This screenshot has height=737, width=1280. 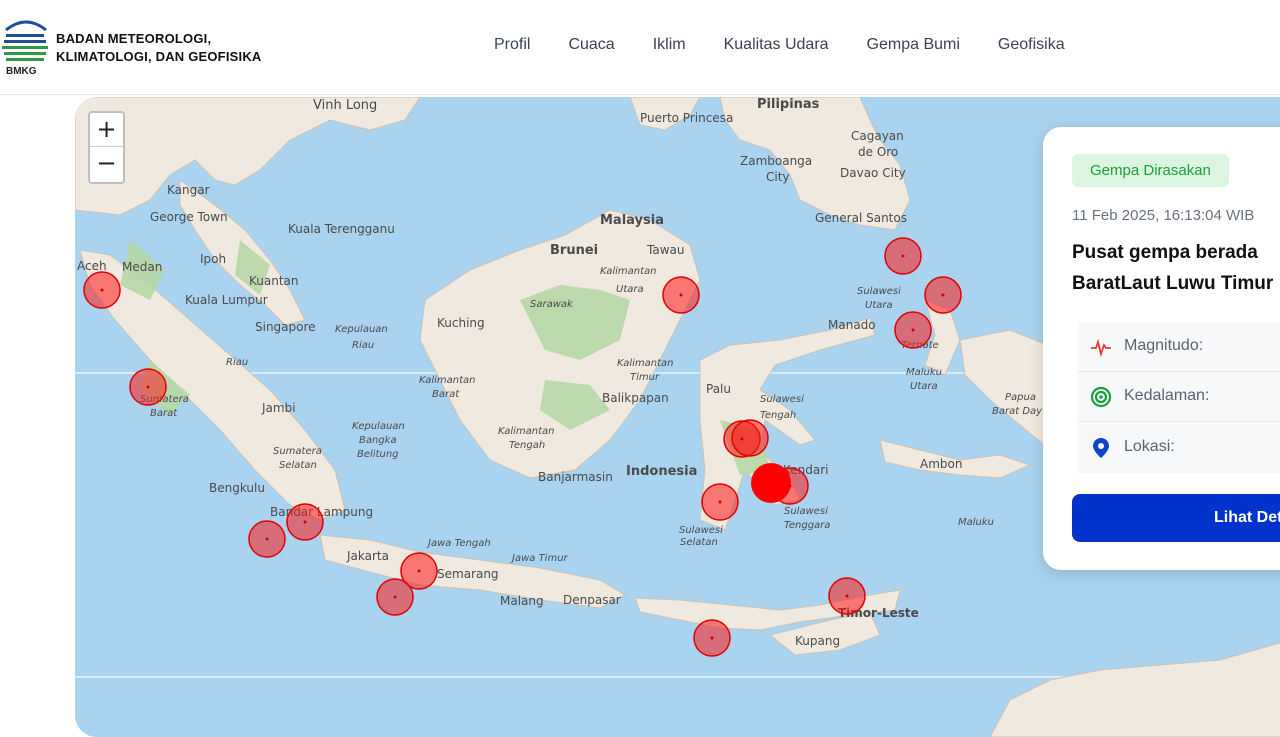 What do you see at coordinates (1031, 45) in the screenshot?
I see `nav-geofisika: Geofisika` at bounding box center [1031, 45].